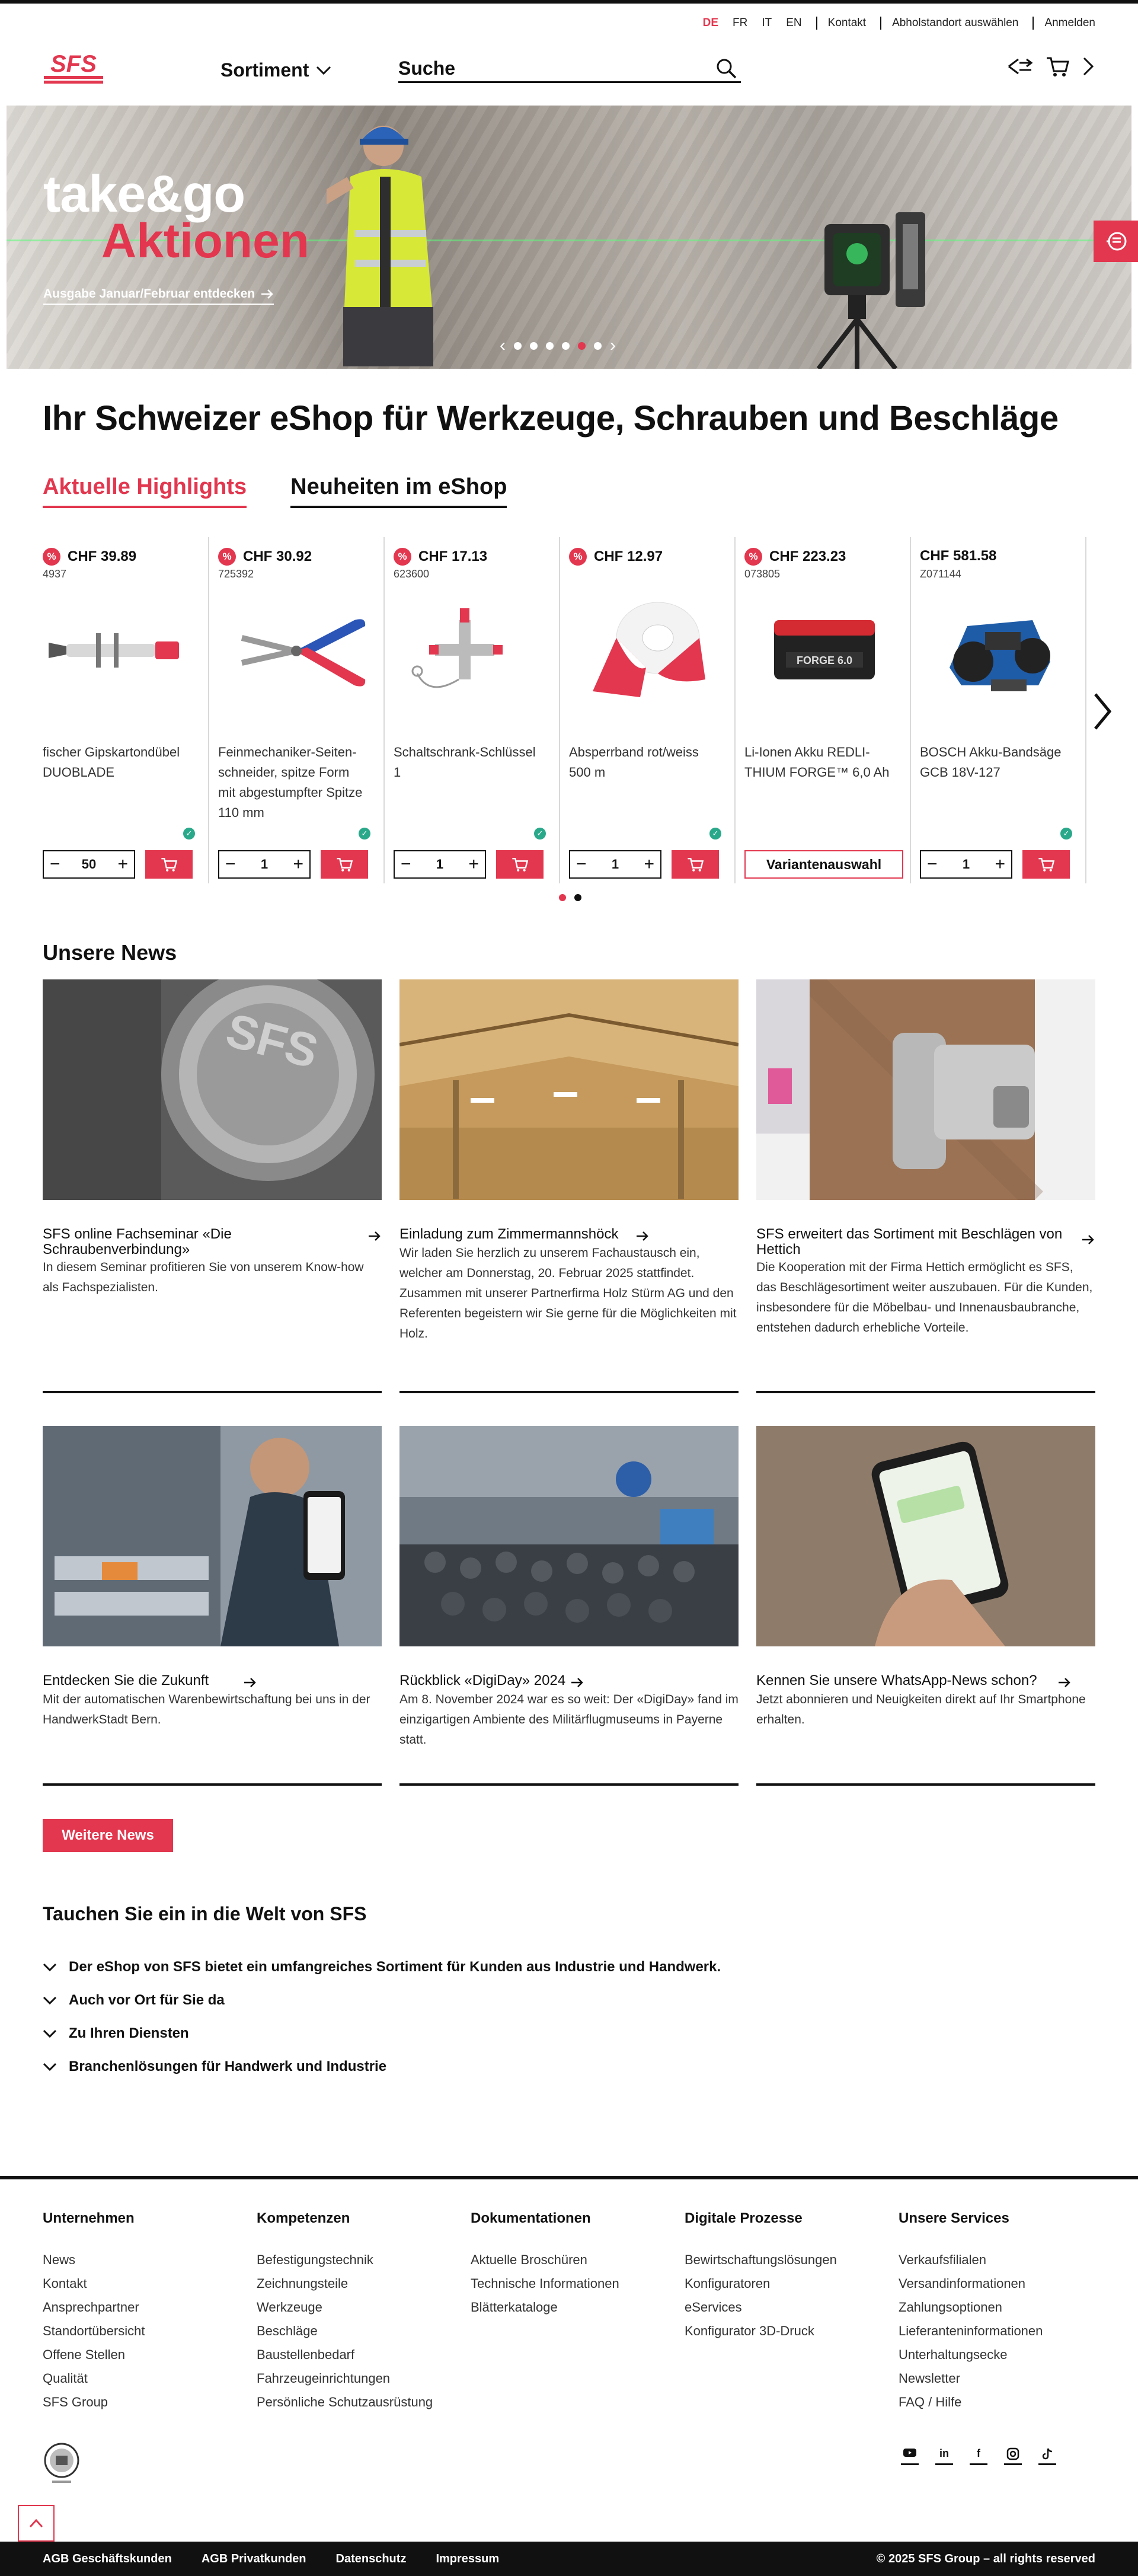 This screenshot has height=2576, width=1138. Describe the element at coordinates (577, 897) in the screenshot. I see `page-dot` at that location.